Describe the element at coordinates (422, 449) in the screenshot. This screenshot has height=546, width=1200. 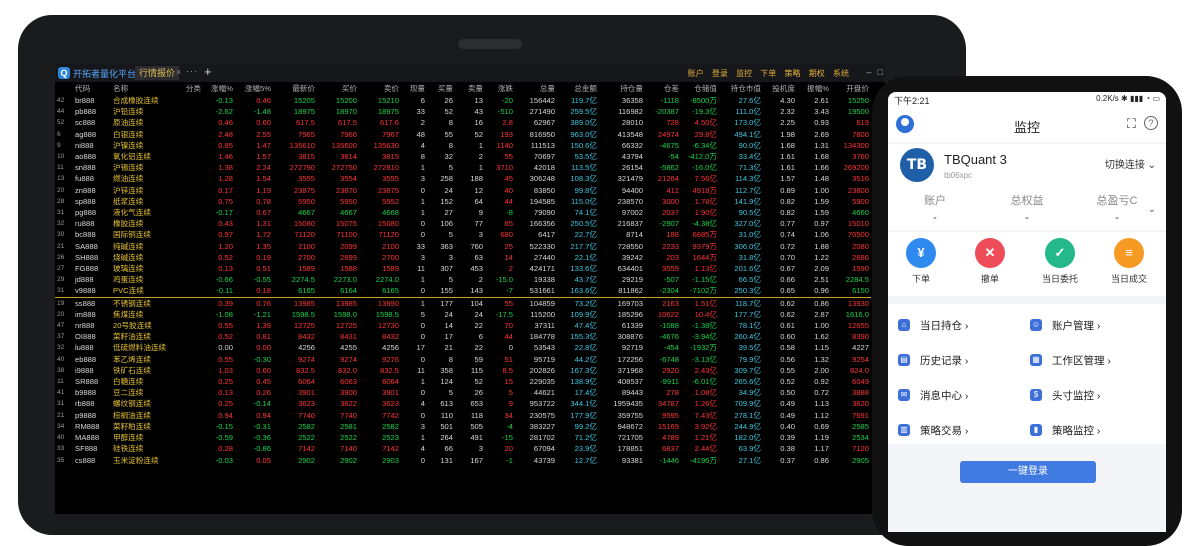
I see `table-cell: 4` at that location.